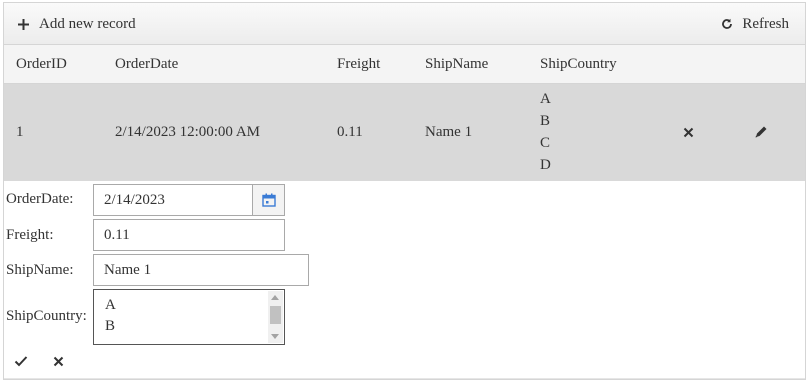 The image size is (809, 382). What do you see at coordinates (46, 316) in the screenshot?
I see `shipcountry-label: ShipCountry:` at bounding box center [46, 316].